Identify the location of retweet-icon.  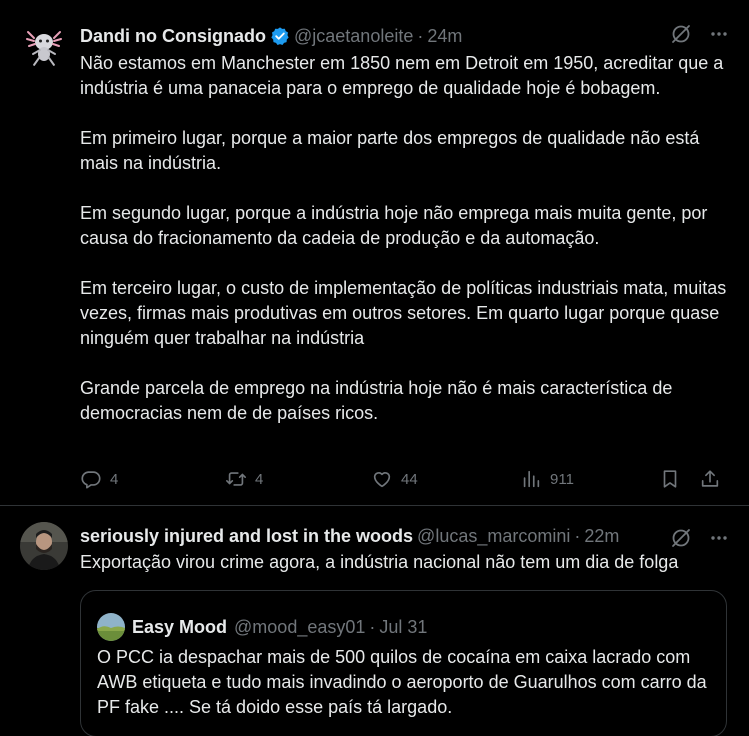
(236, 479).